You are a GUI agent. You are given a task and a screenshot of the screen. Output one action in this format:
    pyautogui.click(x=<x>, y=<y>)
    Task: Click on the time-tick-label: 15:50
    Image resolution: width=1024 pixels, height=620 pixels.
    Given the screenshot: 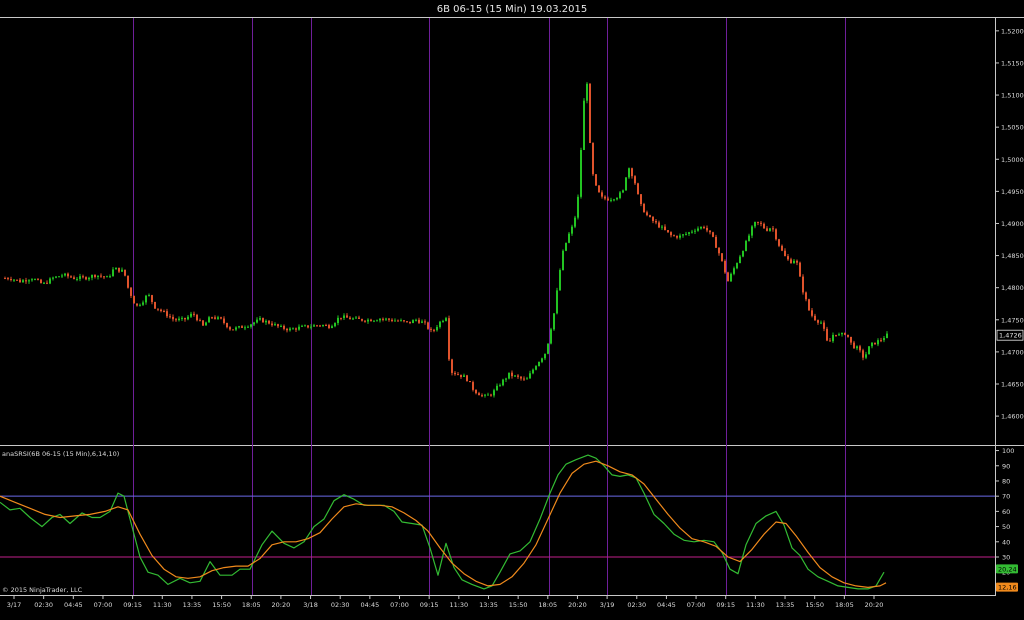 What is the action you would take?
    pyautogui.click(x=814, y=605)
    